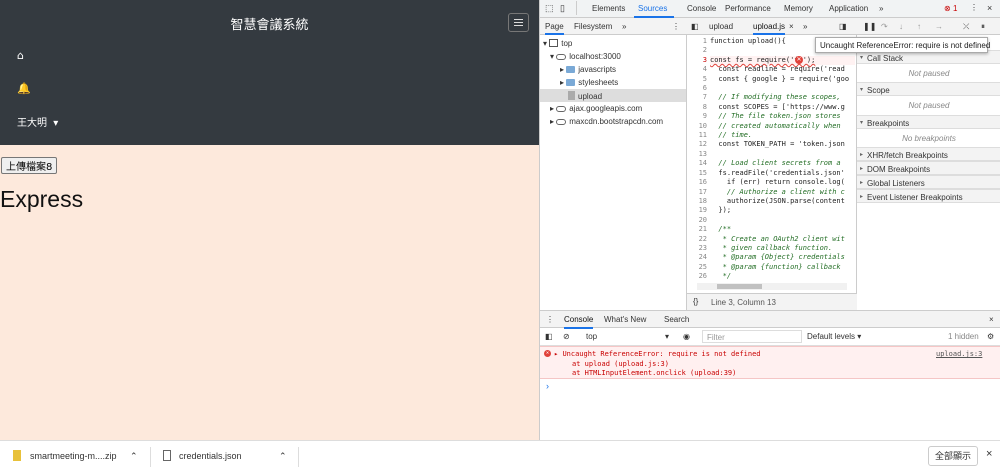 Image resolution: width=1000 pixels, height=471 pixels. Describe the element at coordinates (748, 8) in the screenshot. I see `tab-performance: Performance` at that location.